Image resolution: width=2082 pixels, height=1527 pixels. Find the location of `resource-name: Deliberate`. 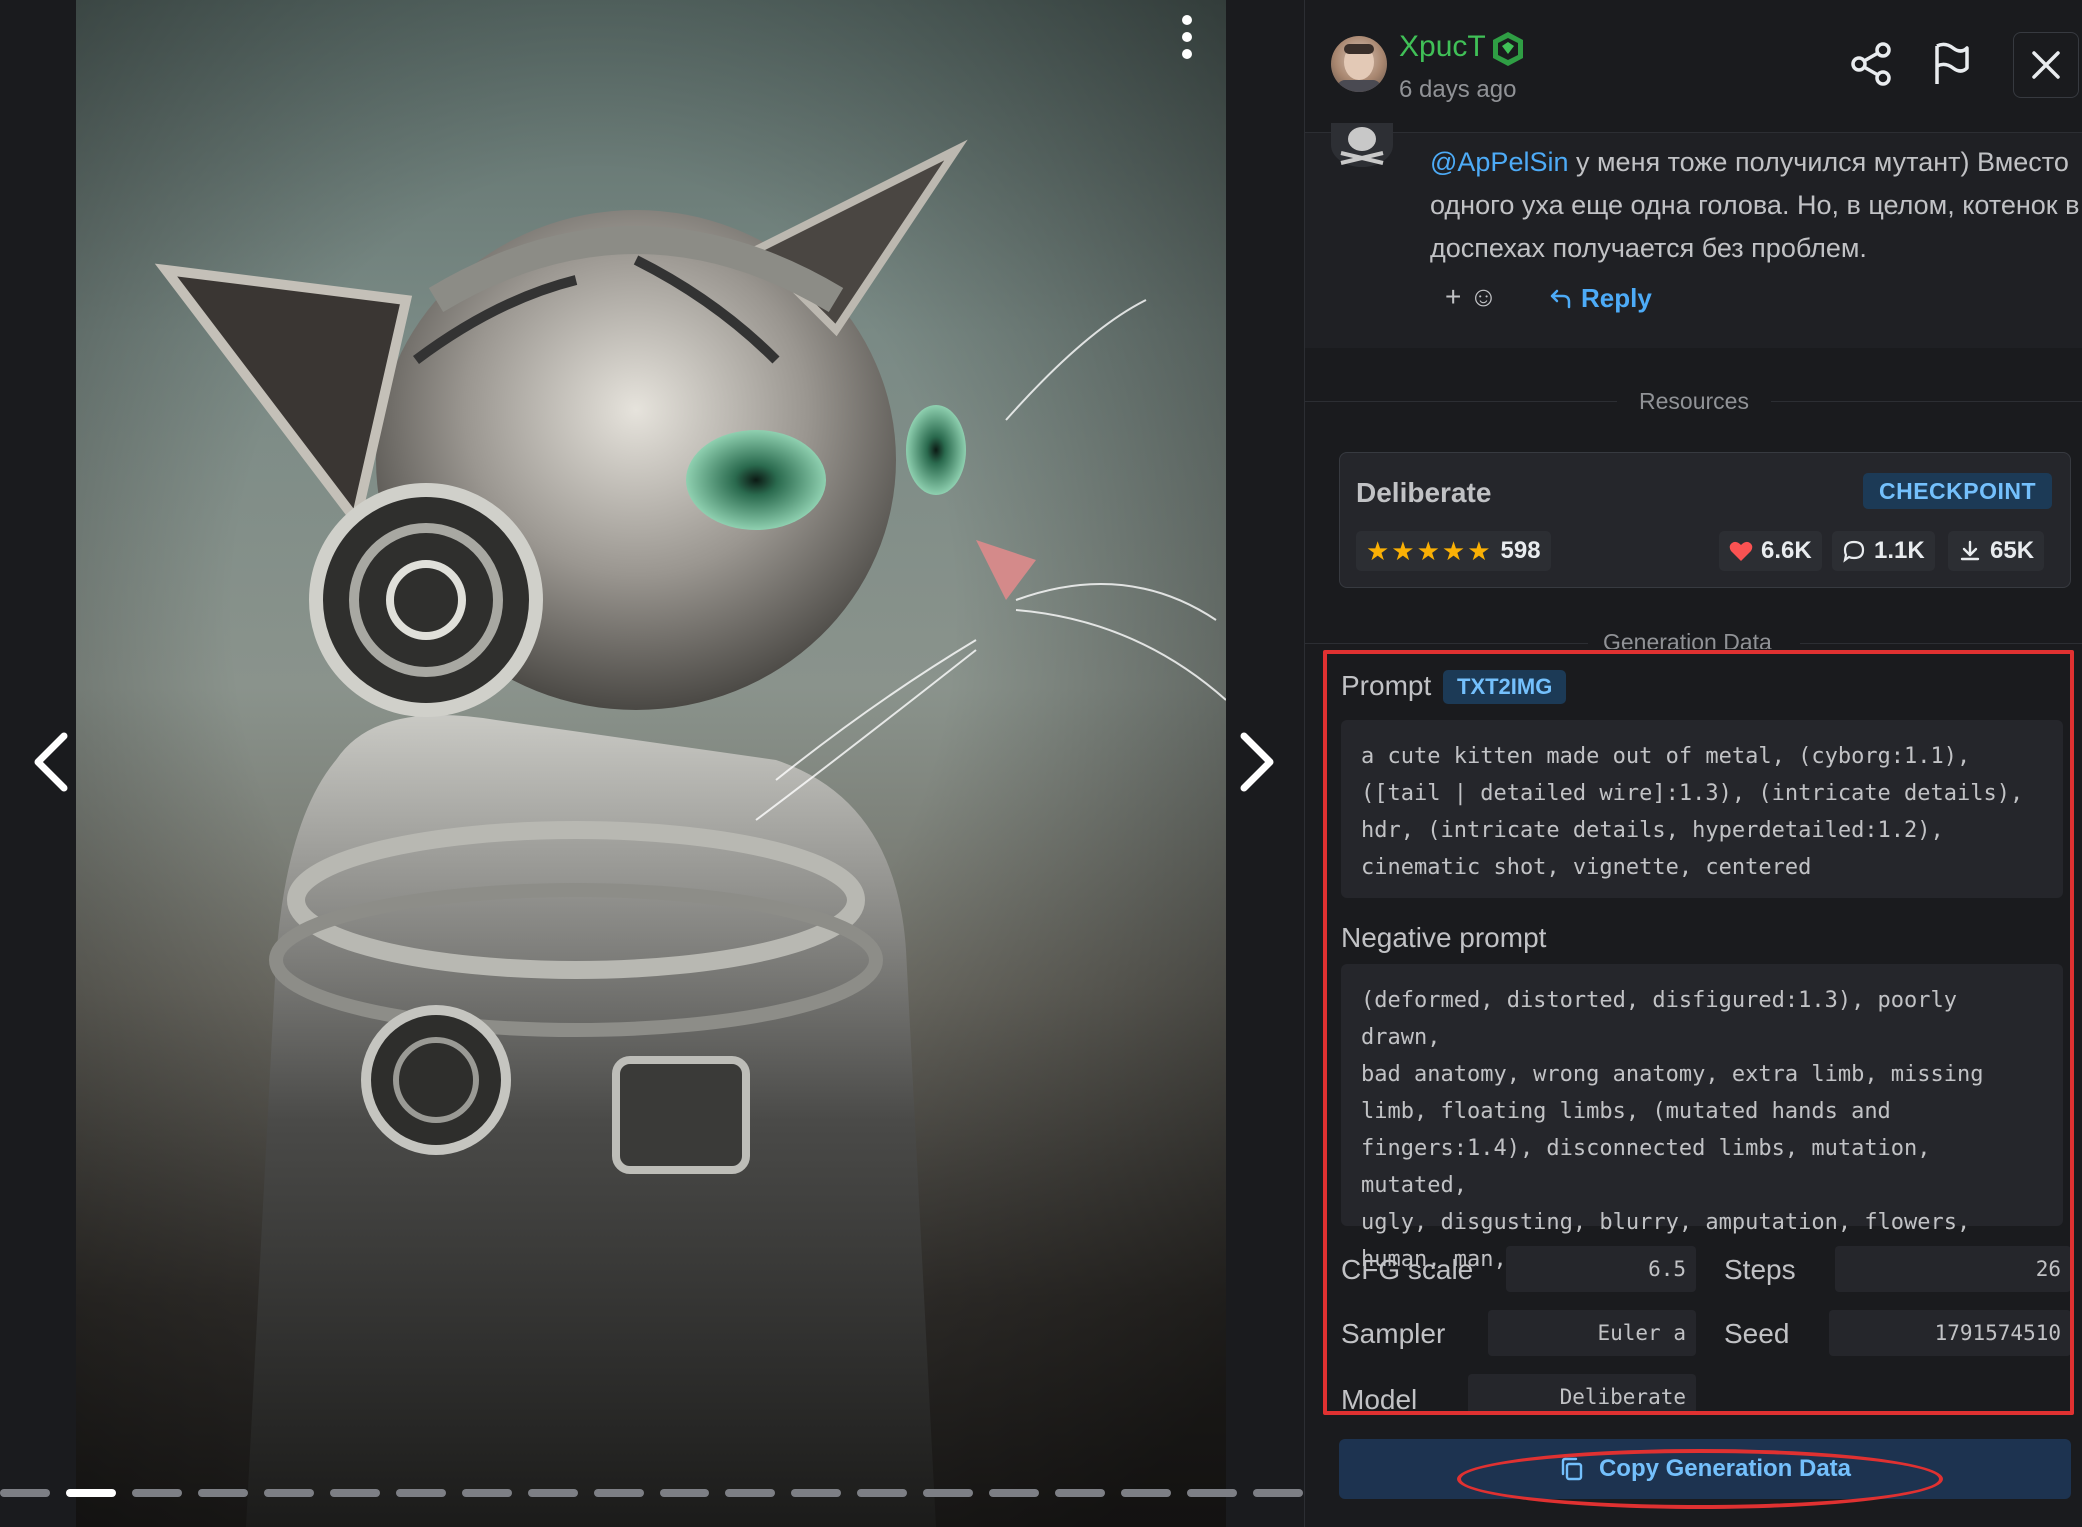

resource-name: Deliberate is located at coordinates (1423, 493).